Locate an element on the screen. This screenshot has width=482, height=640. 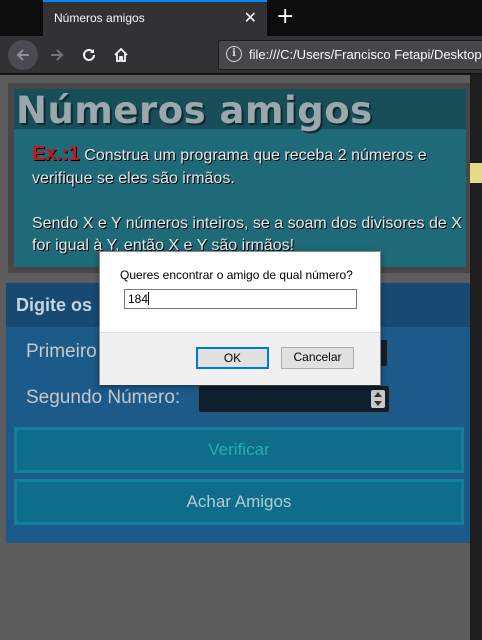
back-button is located at coordinates (23, 55).